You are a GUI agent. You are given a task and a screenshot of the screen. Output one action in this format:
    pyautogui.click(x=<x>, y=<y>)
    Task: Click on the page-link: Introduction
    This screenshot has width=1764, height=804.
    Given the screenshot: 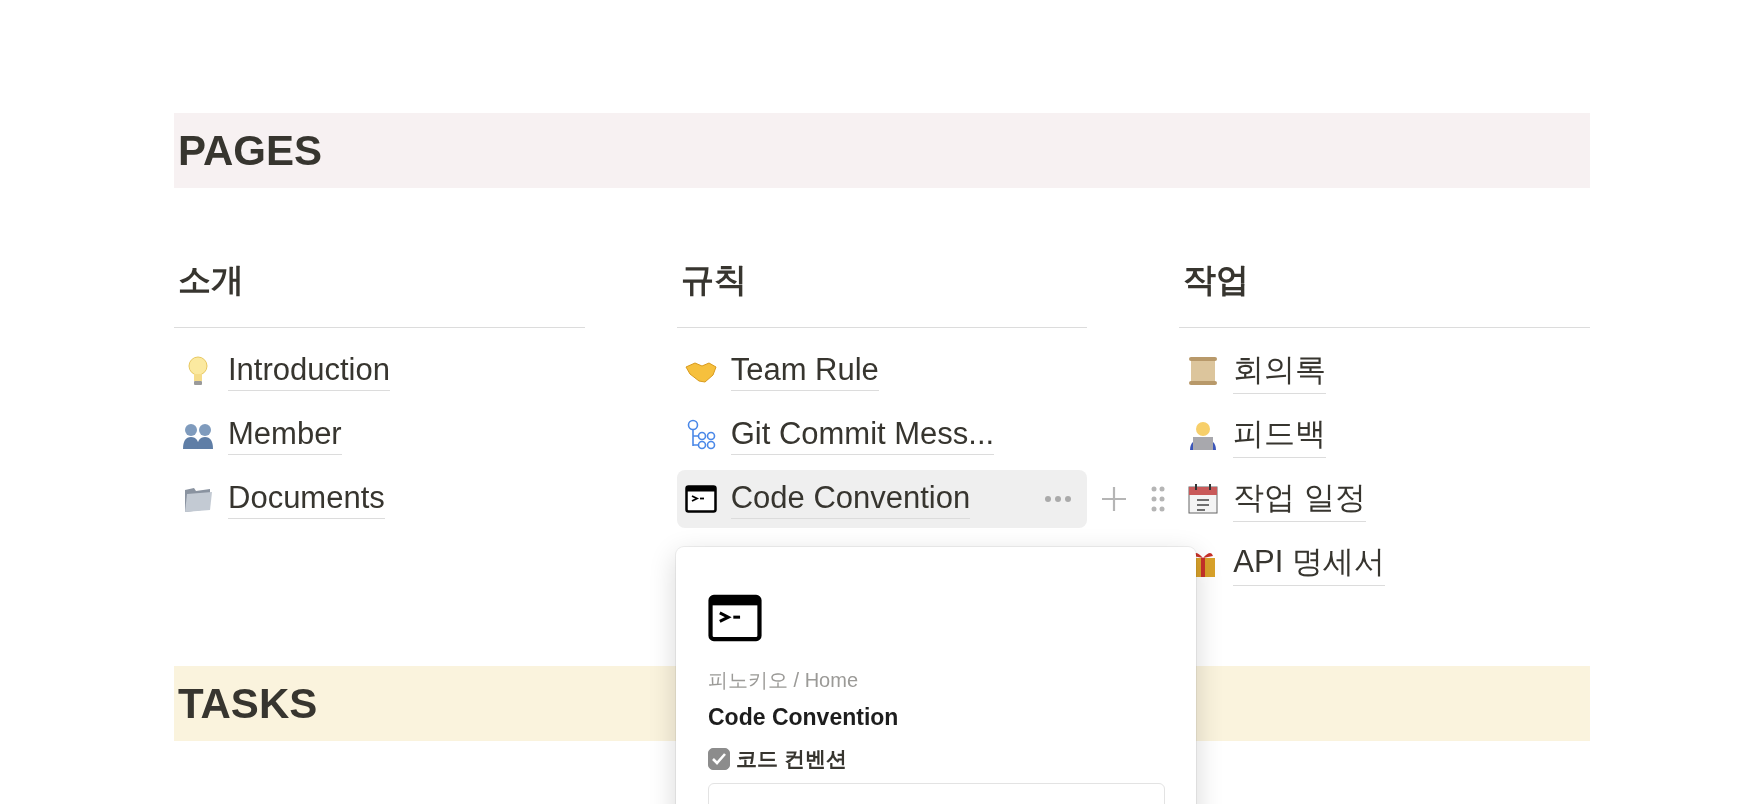 What is the action you would take?
    pyautogui.click(x=309, y=371)
    